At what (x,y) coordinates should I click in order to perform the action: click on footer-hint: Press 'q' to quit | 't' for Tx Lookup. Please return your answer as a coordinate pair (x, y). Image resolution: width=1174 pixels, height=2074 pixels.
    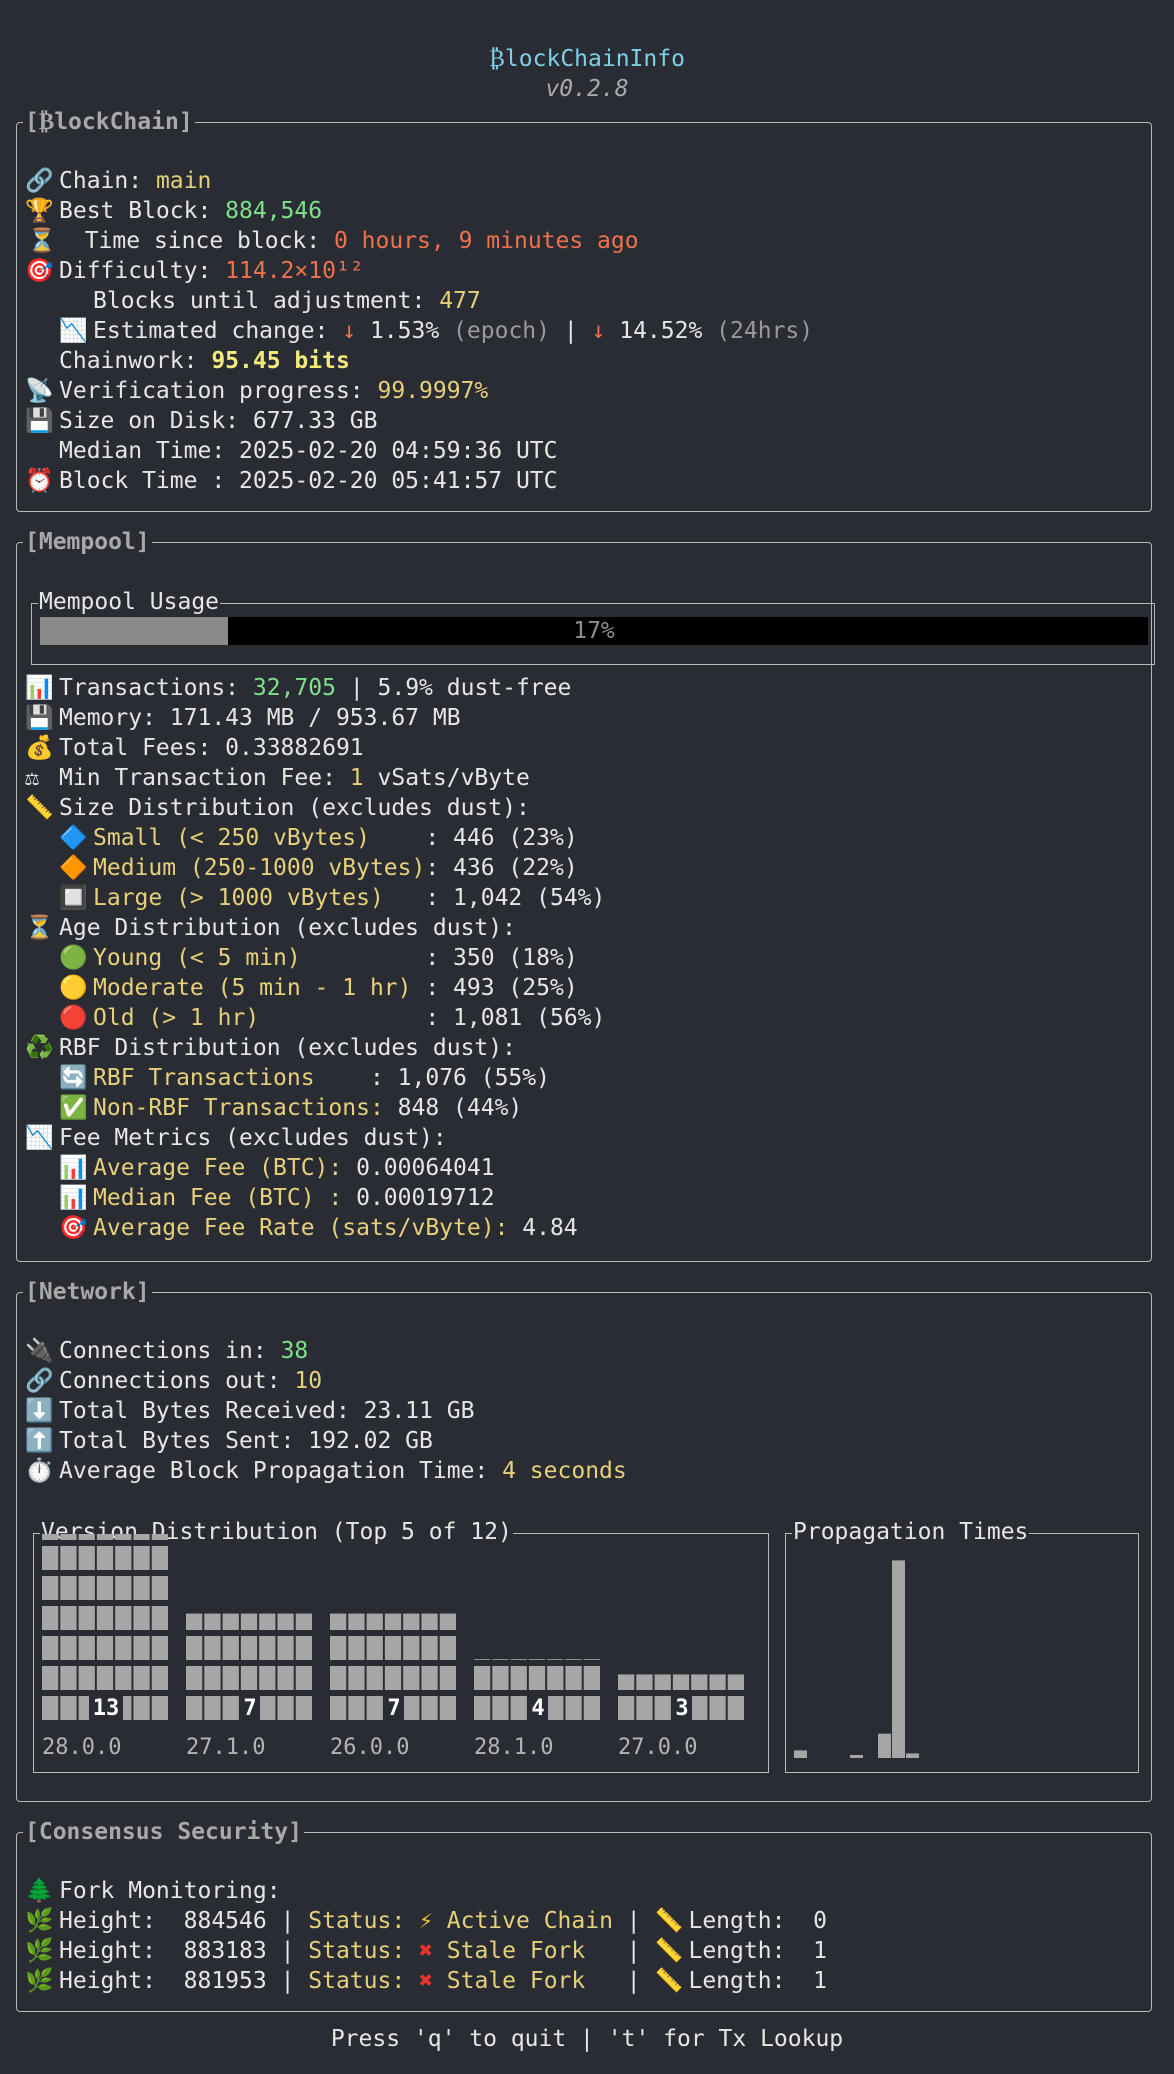
    Looking at the image, I should click on (587, 2039).